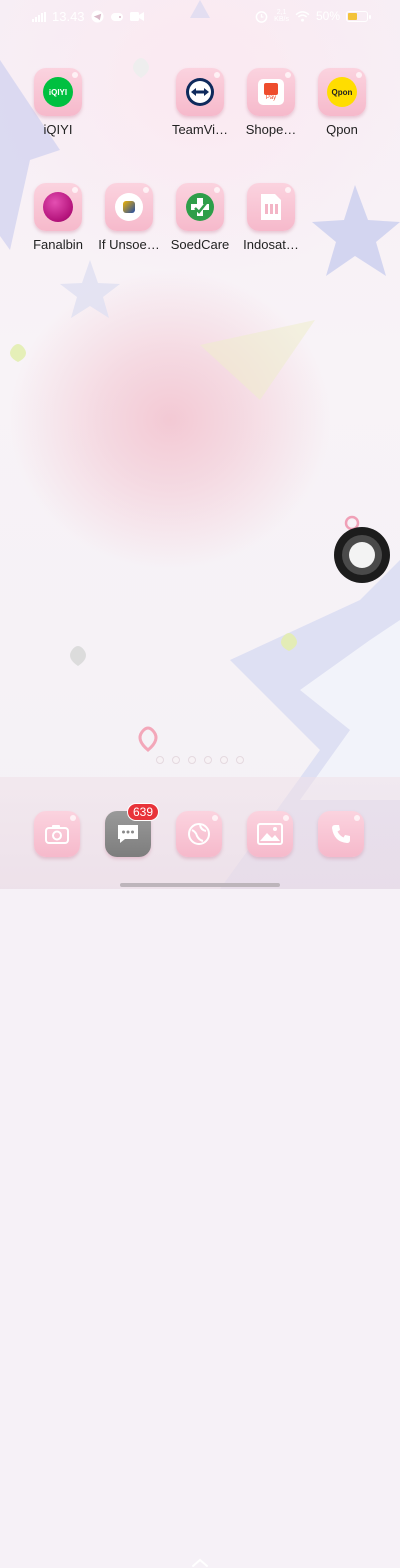  I want to click on dock-gallery, so click(270, 834).